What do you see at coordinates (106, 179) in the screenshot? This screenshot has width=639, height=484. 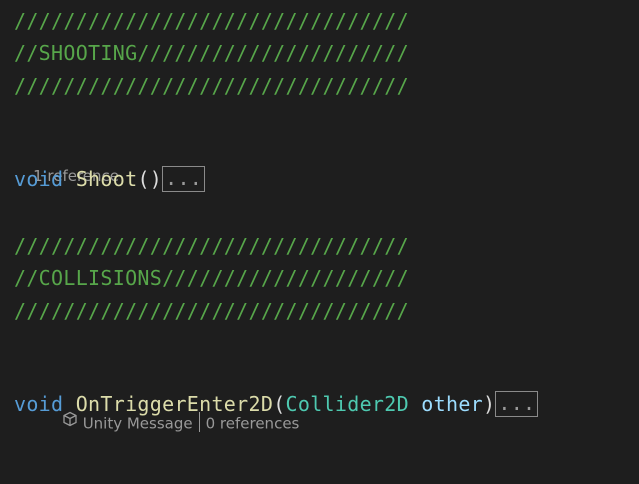 I see `method-name-shoot: Shoot` at bounding box center [106, 179].